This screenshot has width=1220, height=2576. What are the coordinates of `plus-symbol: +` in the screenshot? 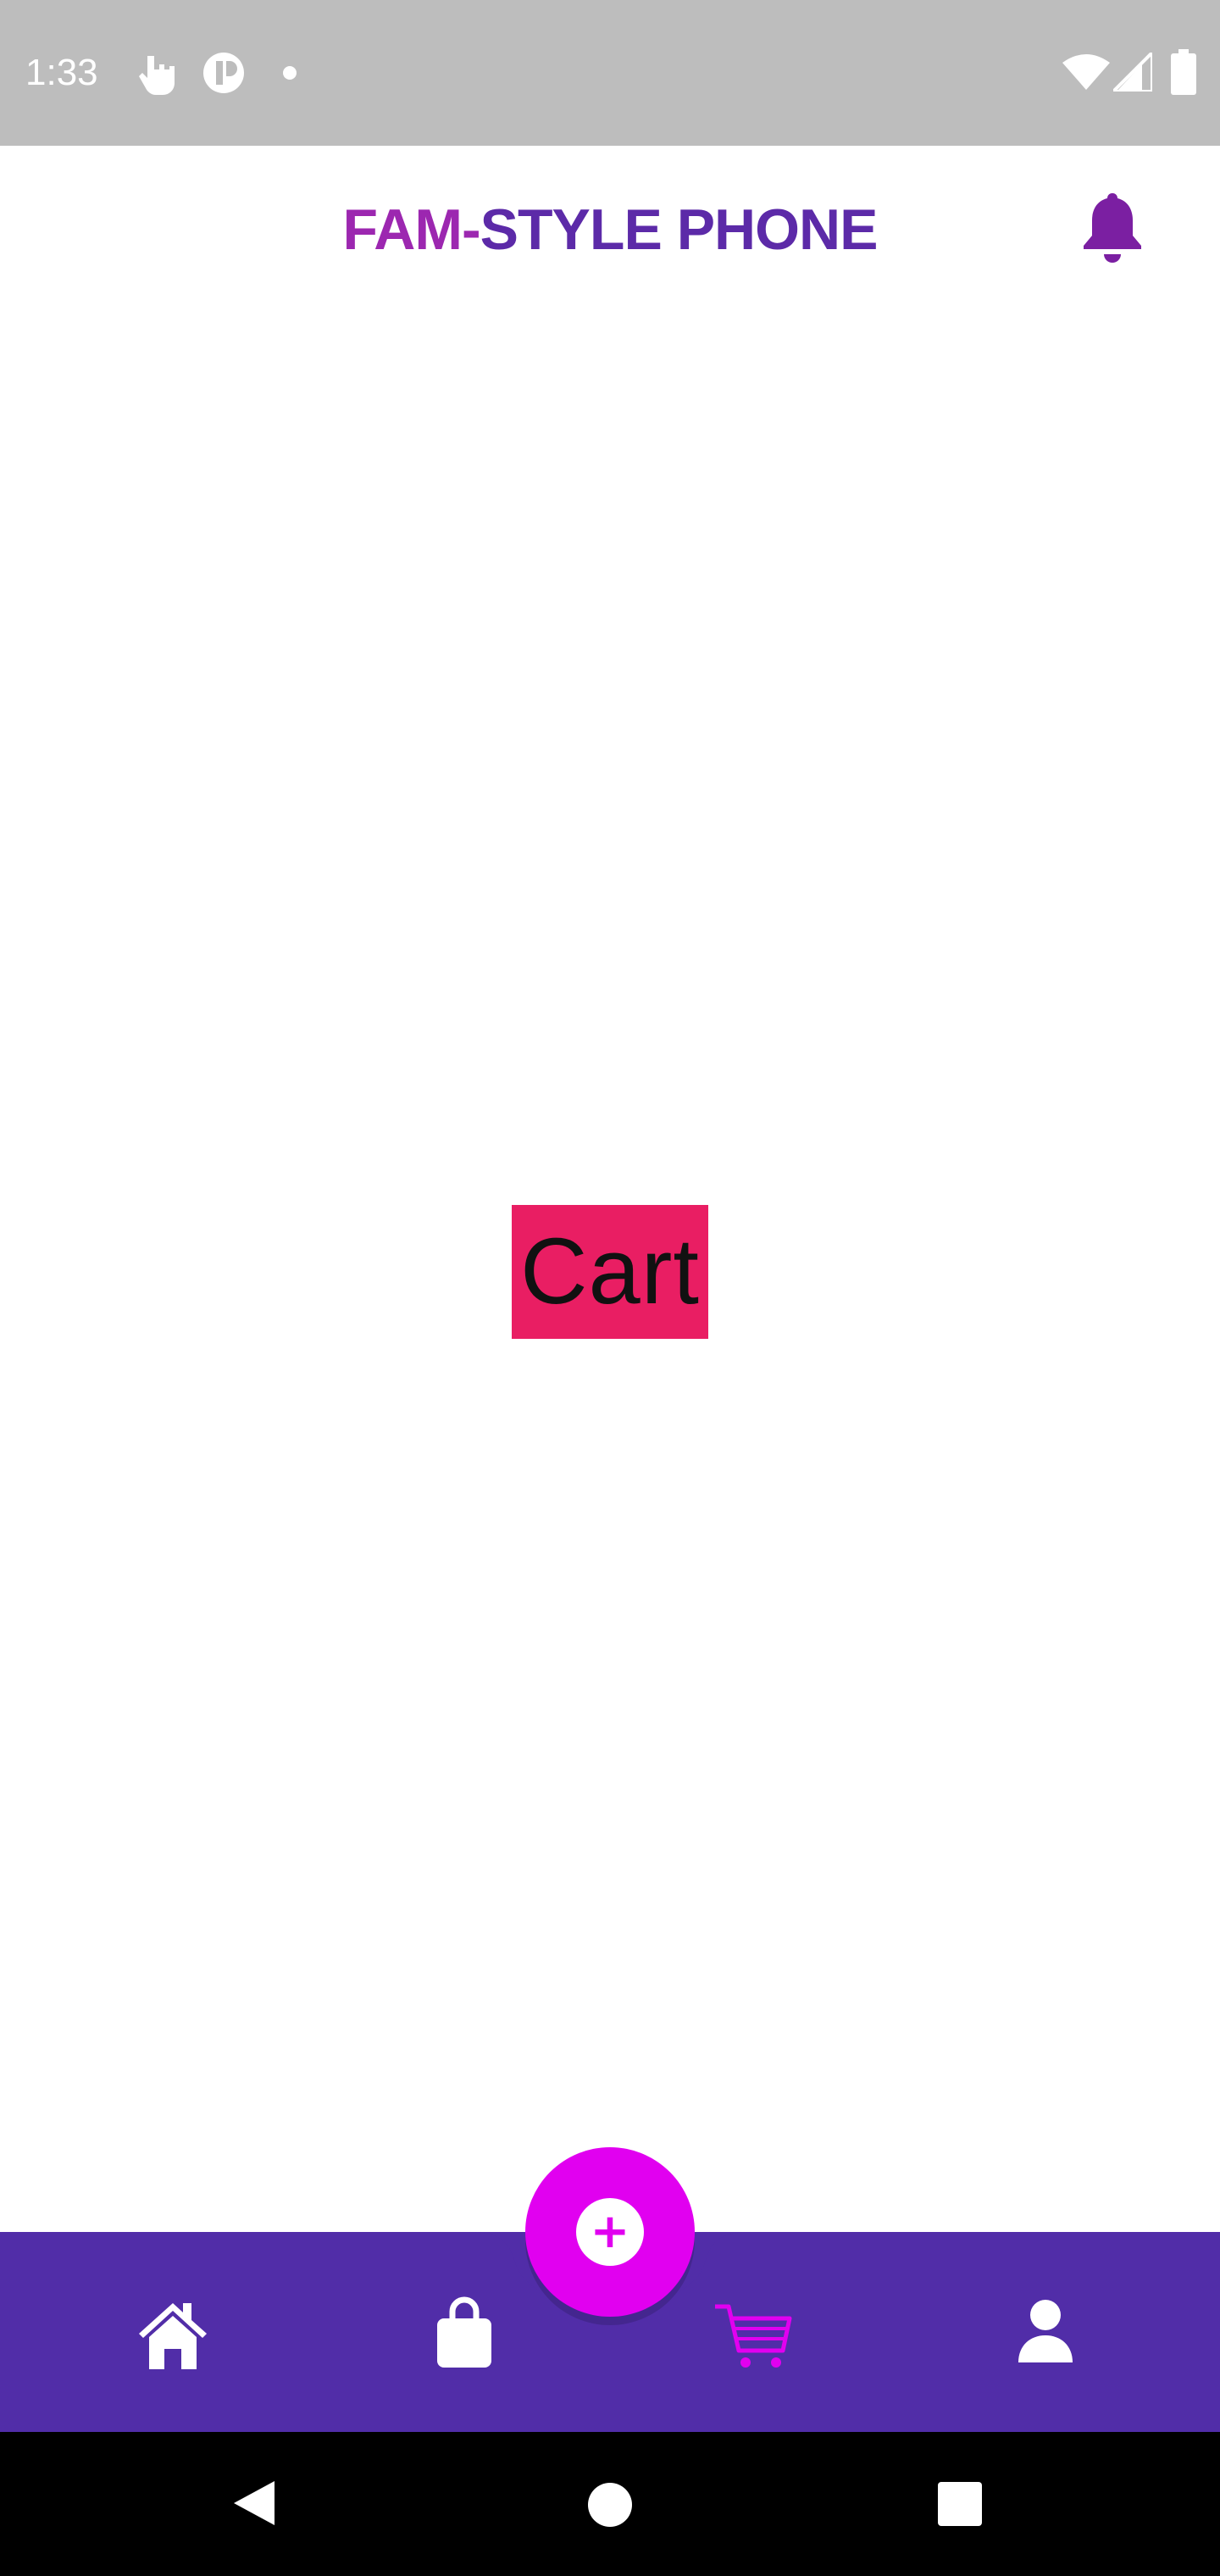 It's located at (610, 2231).